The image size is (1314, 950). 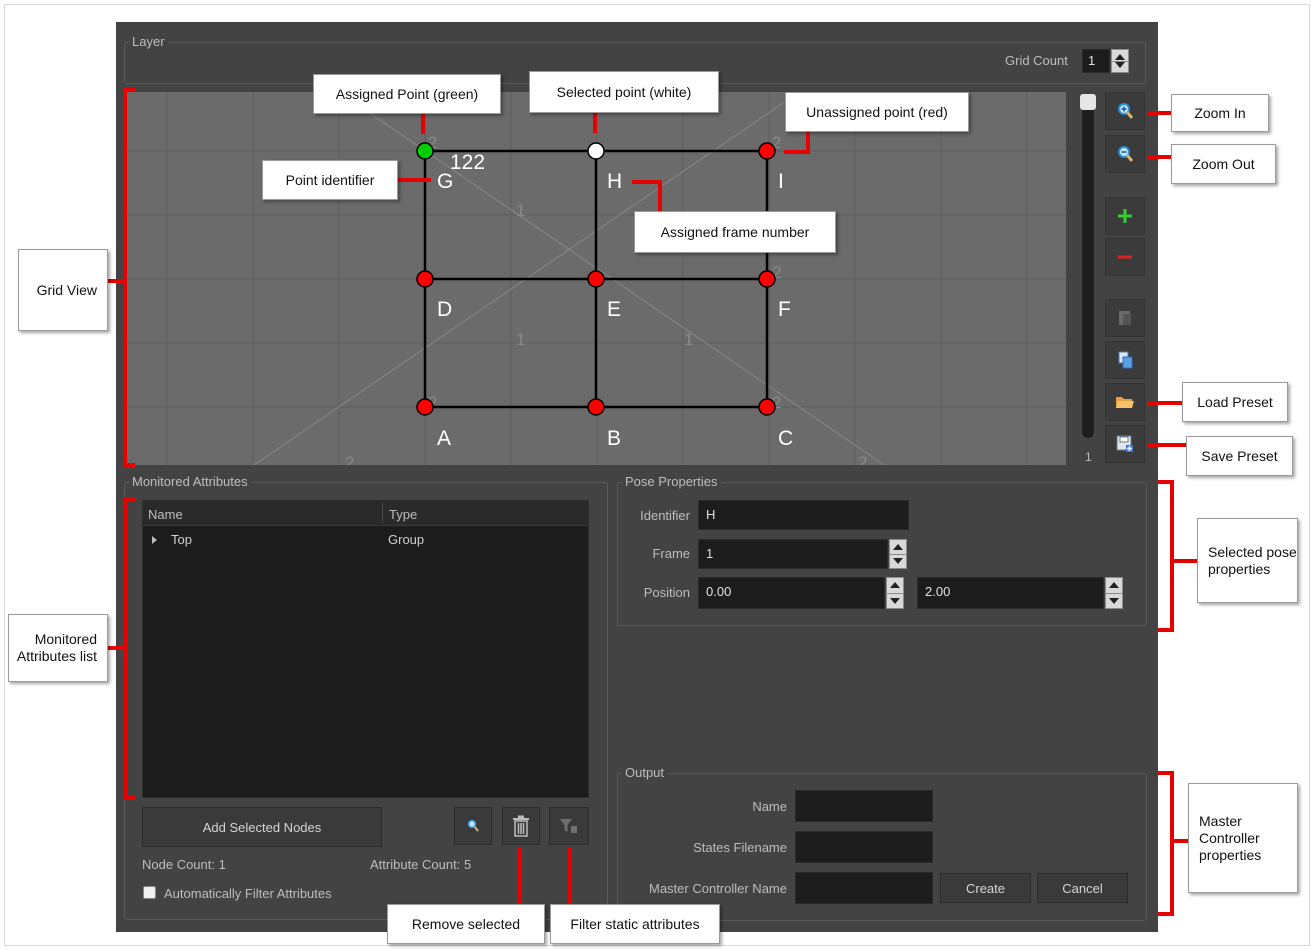 I want to click on pose-point-a, so click(x=425, y=407).